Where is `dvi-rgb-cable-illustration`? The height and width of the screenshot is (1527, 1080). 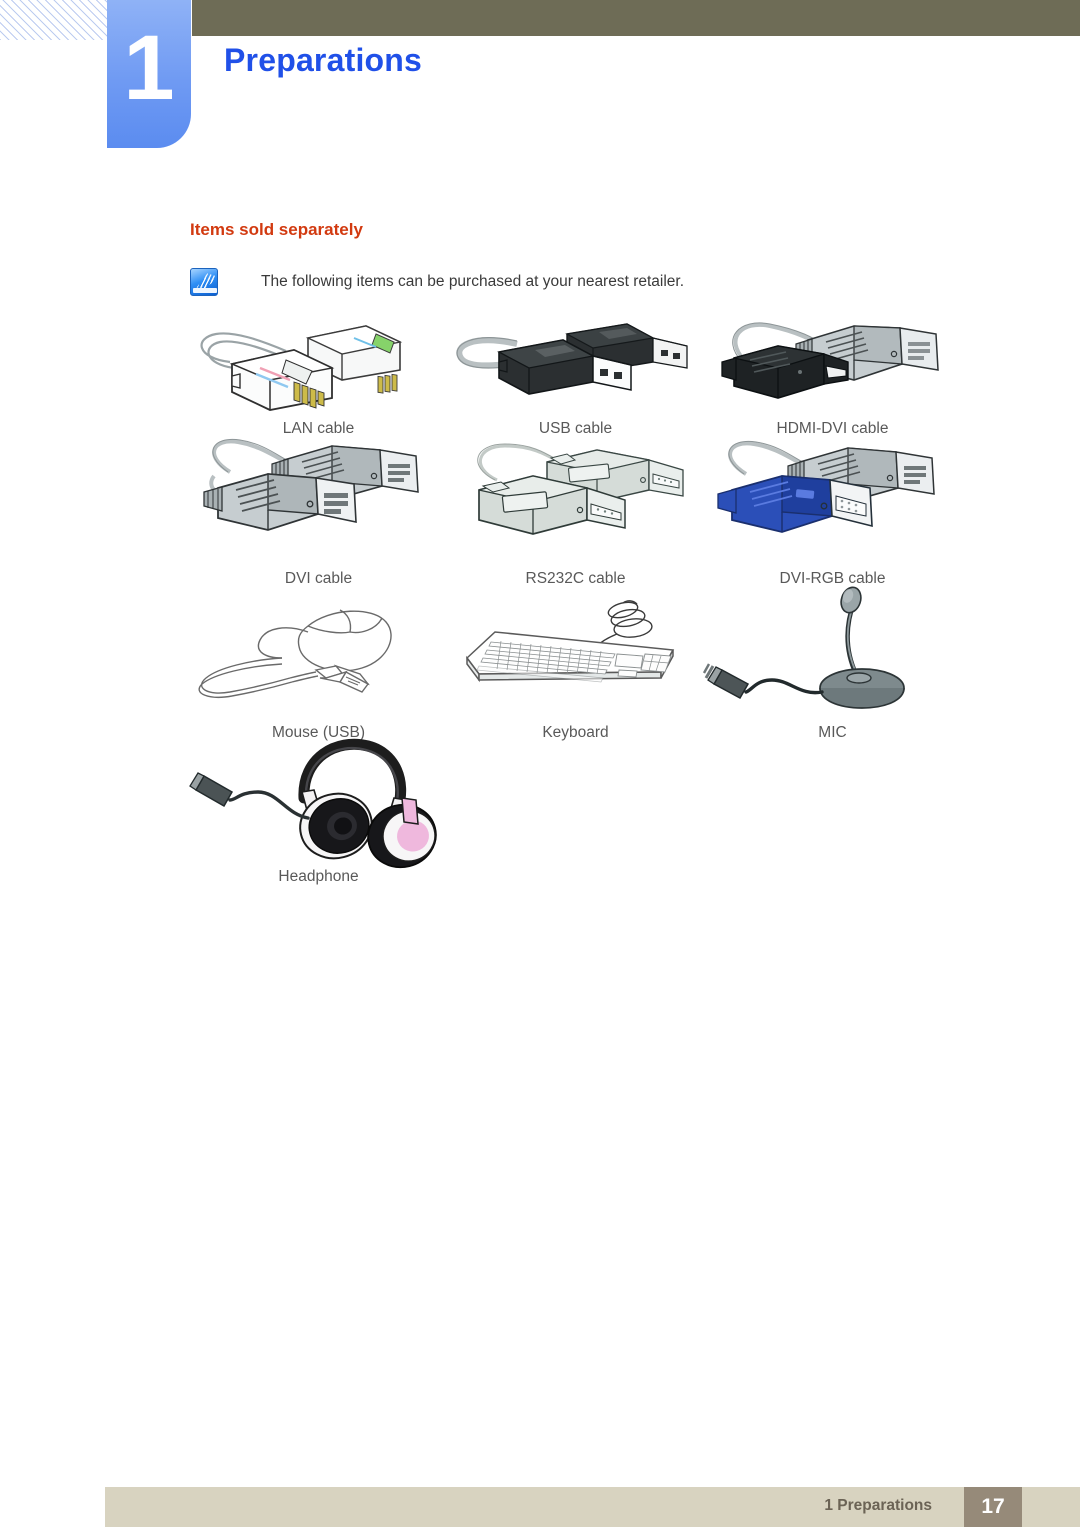 dvi-rgb-cable-illustration is located at coordinates (832, 501).